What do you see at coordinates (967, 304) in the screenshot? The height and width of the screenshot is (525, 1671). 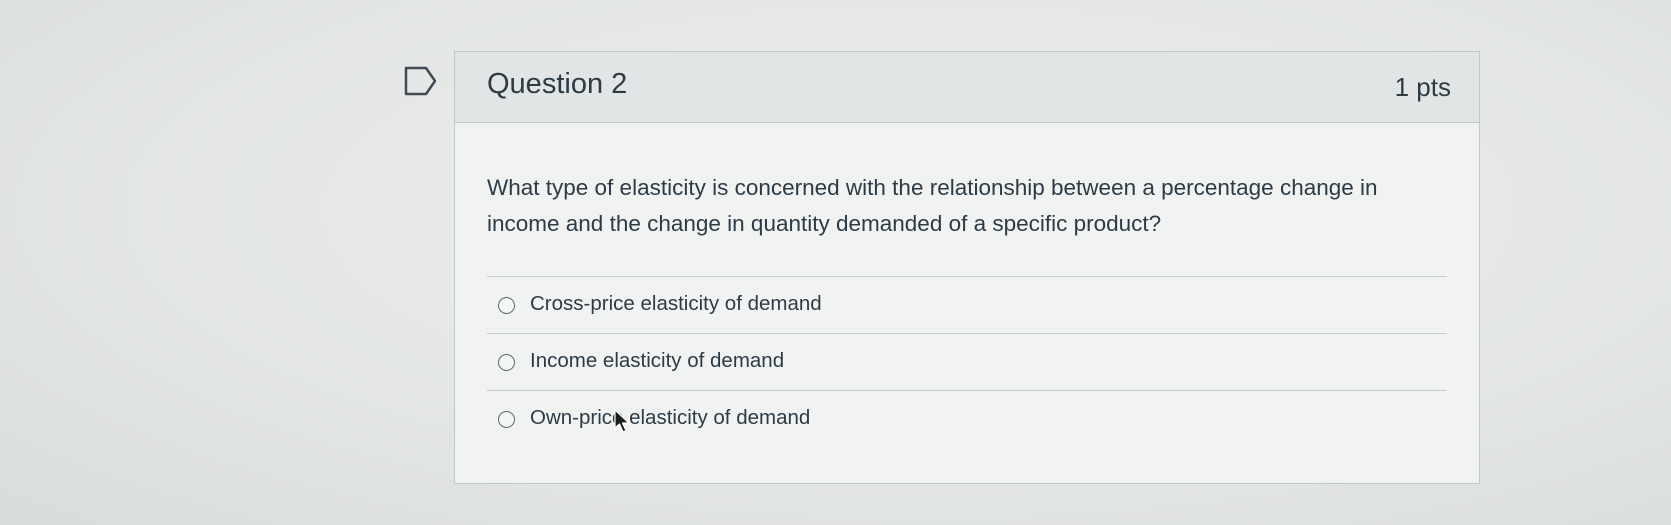 I see `answer-option-cross-price: Cross-price elasticity of demand` at bounding box center [967, 304].